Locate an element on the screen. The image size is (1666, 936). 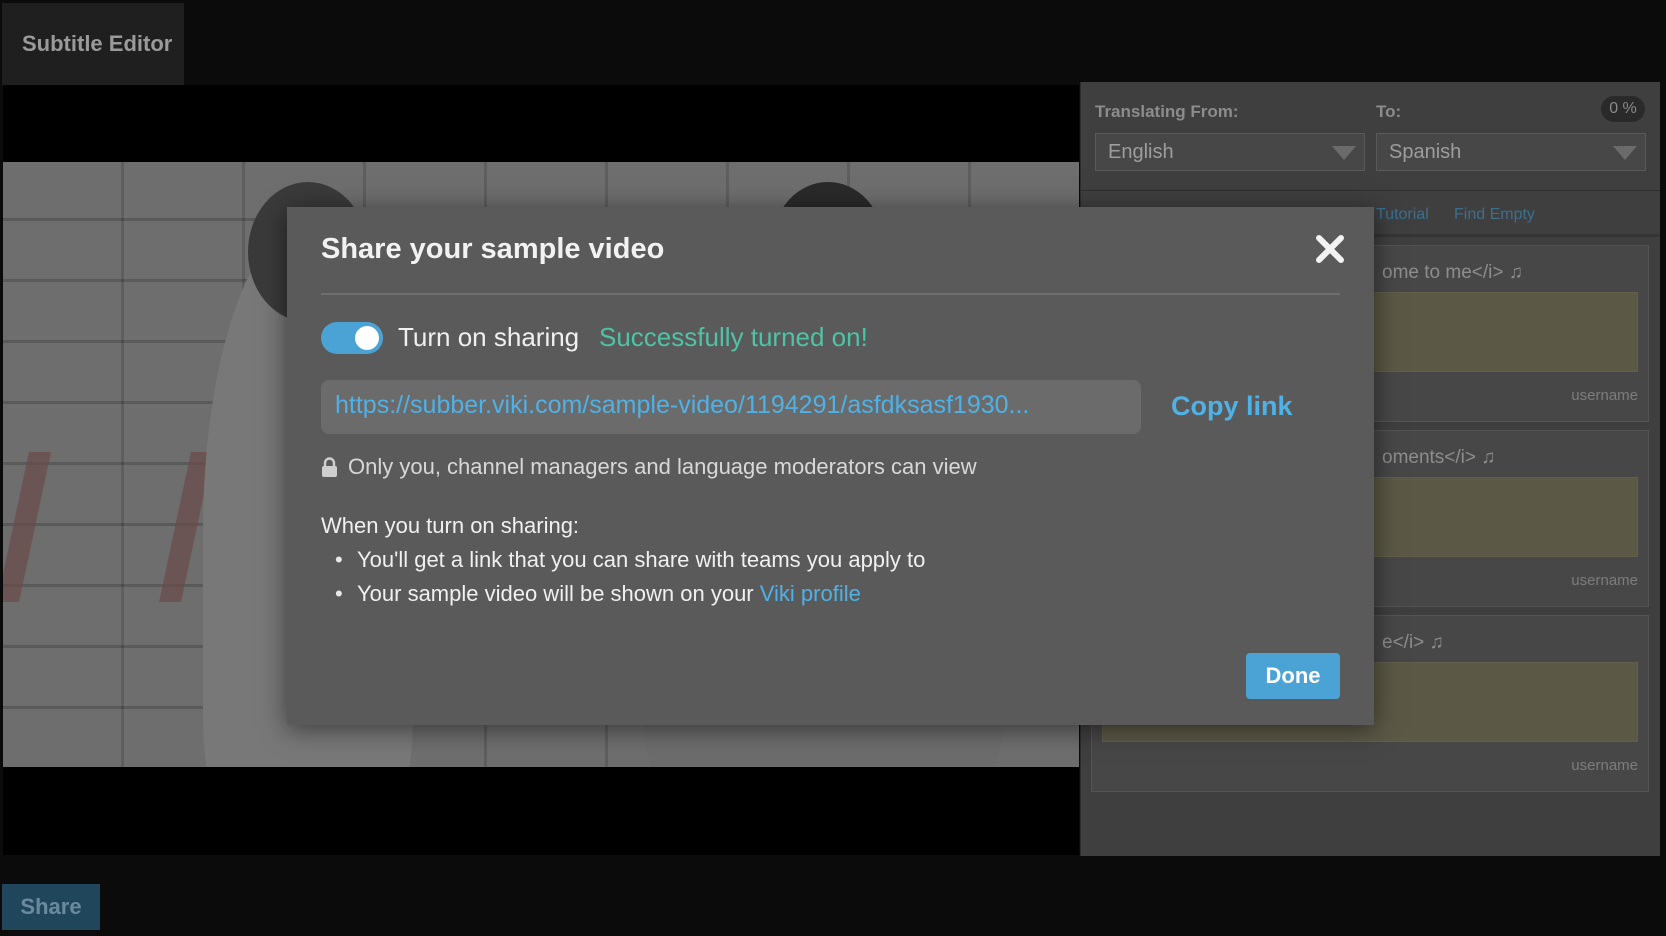
target-language-value: Spanish is located at coordinates (1425, 152).